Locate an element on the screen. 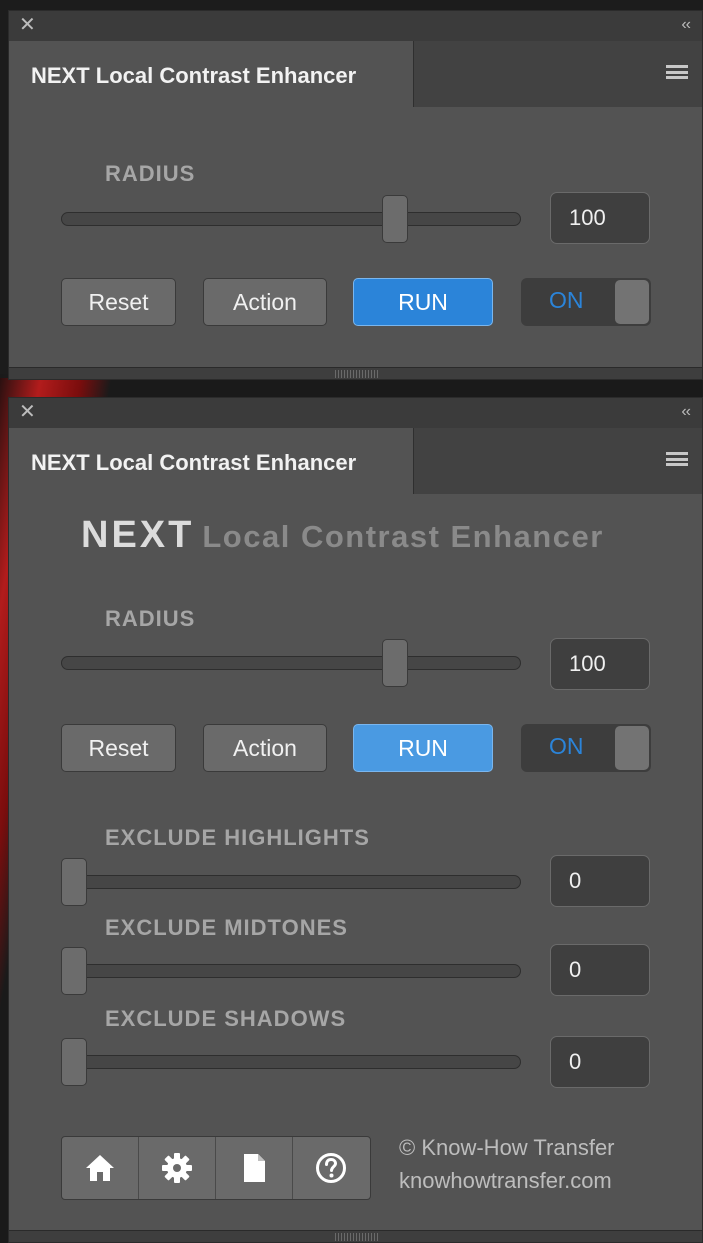 The height and width of the screenshot is (1243, 703). exclude-shadows-label: EXCLUDE SHADOWS is located at coordinates (226, 1018).